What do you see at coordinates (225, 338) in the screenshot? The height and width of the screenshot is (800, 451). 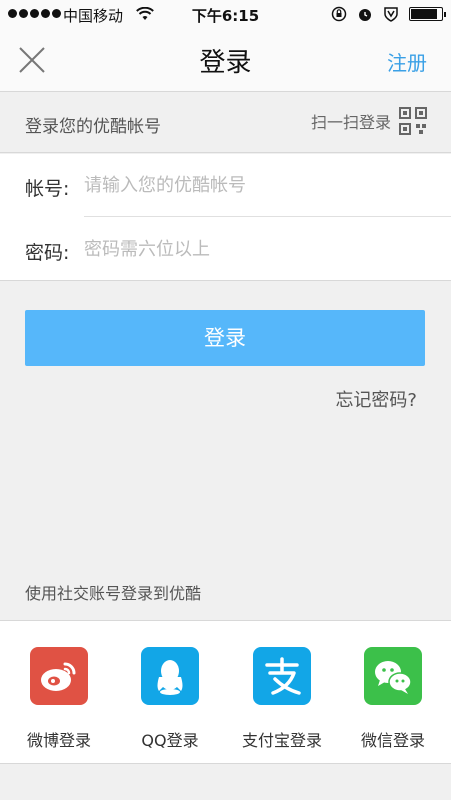 I see `login-button: 登录` at bounding box center [225, 338].